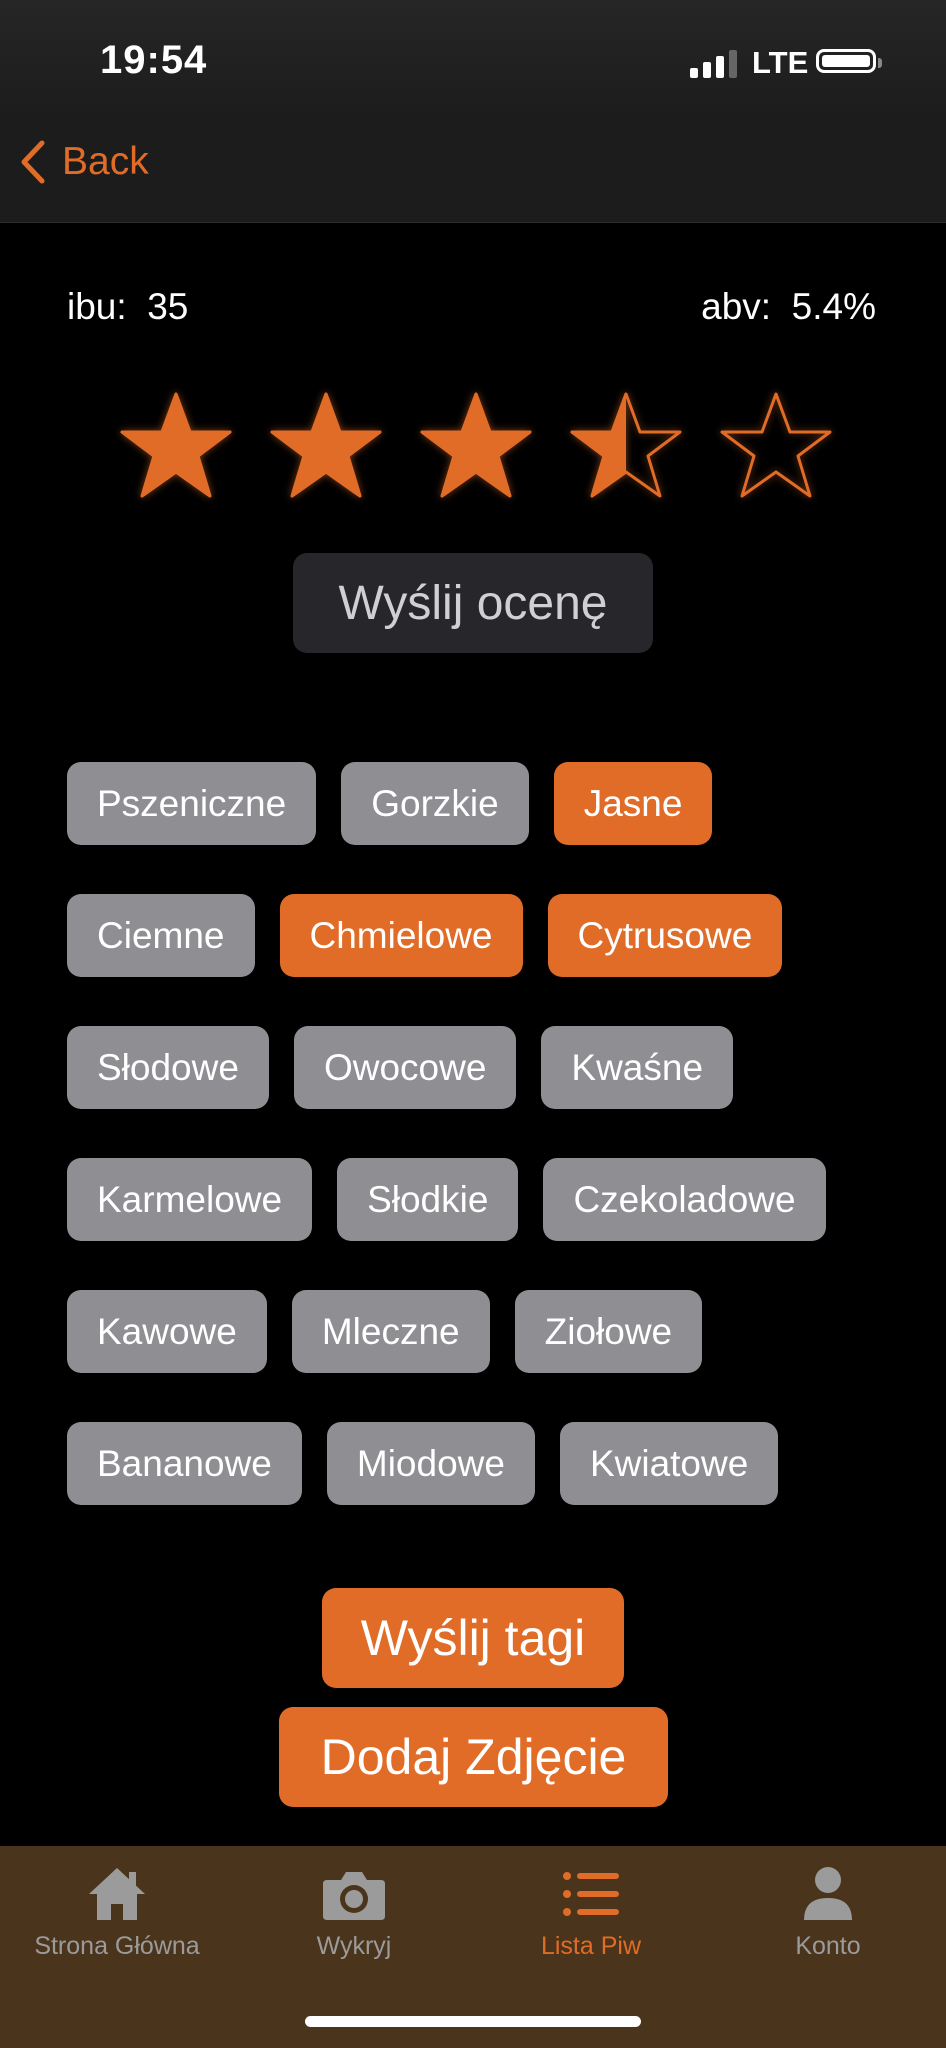  What do you see at coordinates (168, 1067) in the screenshot?
I see `tag-słodowe: Słodowe` at bounding box center [168, 1067].